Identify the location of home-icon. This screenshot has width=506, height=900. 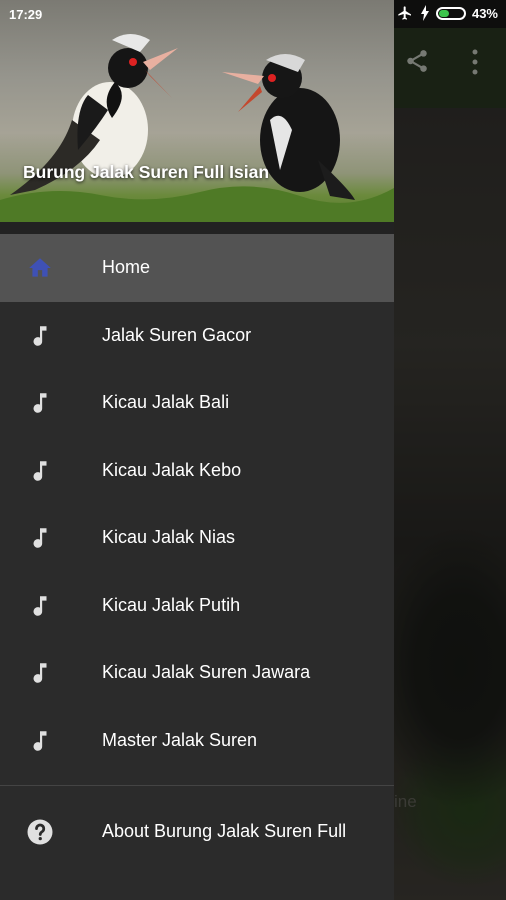
(40, 267).